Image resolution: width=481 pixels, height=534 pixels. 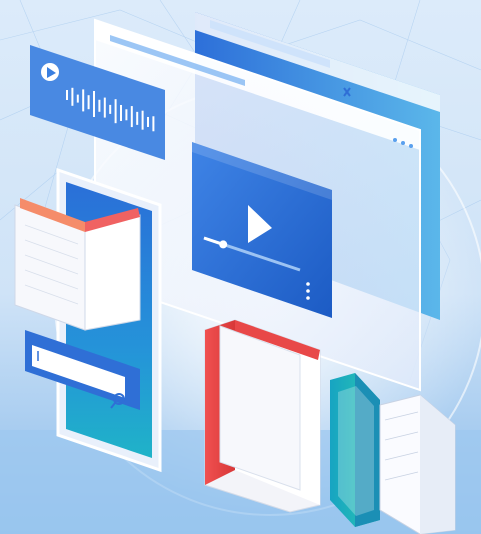 What do you see at coordinates (262, 416) in the screenshot?
I see `red-book` at bounding box center [262, 416].